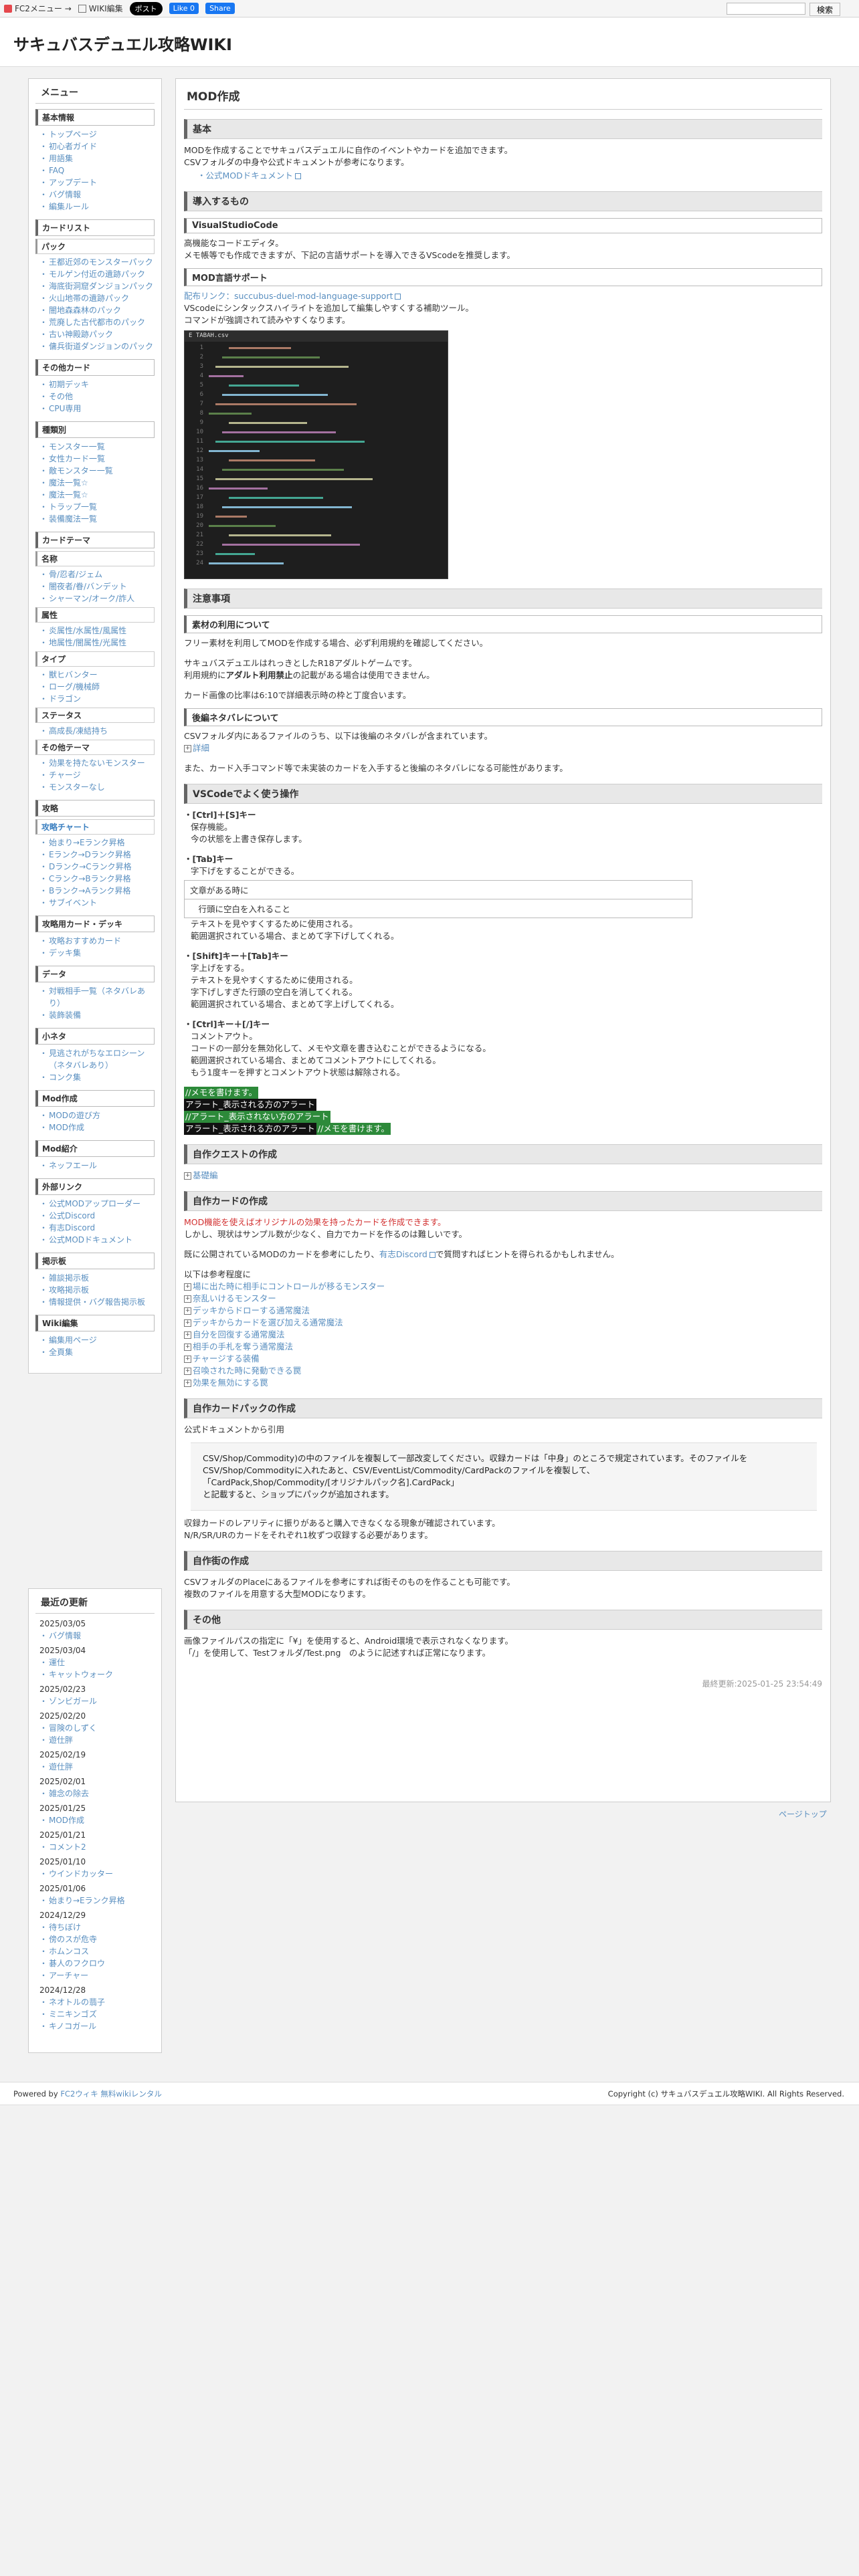  What do you see at coordinates (97, 334) in the screenshot?
I see `menu-link: 古い神殿跡パック` at bounding box center [97, 334].